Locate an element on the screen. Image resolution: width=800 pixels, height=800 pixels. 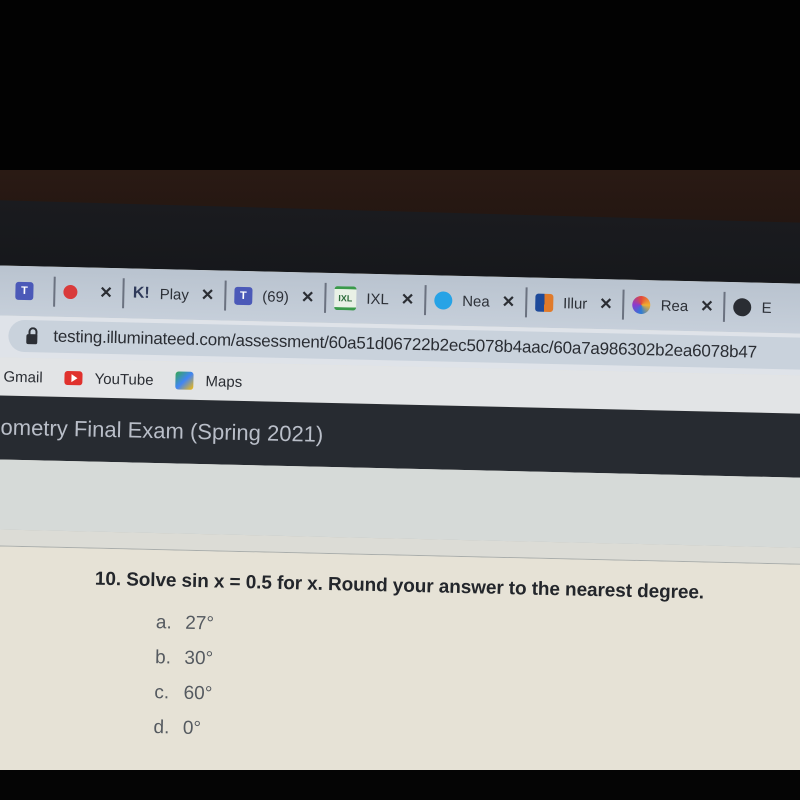
lock-icon is located at coordinates (32, 338).